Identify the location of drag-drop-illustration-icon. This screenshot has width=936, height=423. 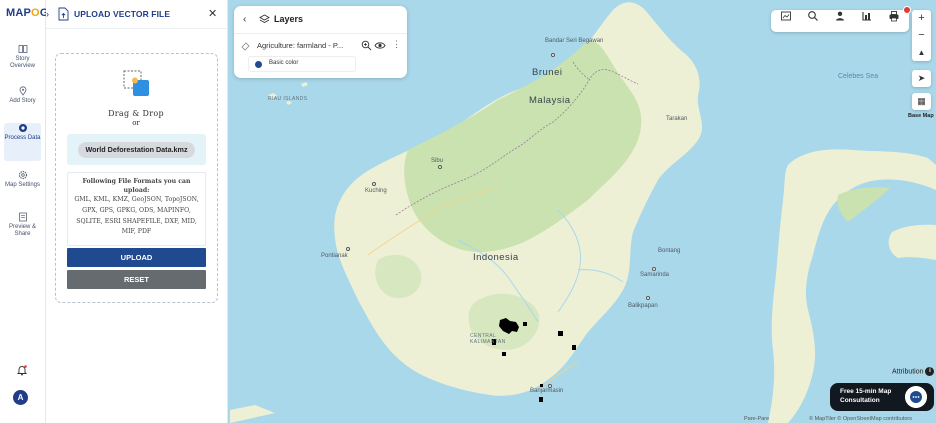
(136, 83).